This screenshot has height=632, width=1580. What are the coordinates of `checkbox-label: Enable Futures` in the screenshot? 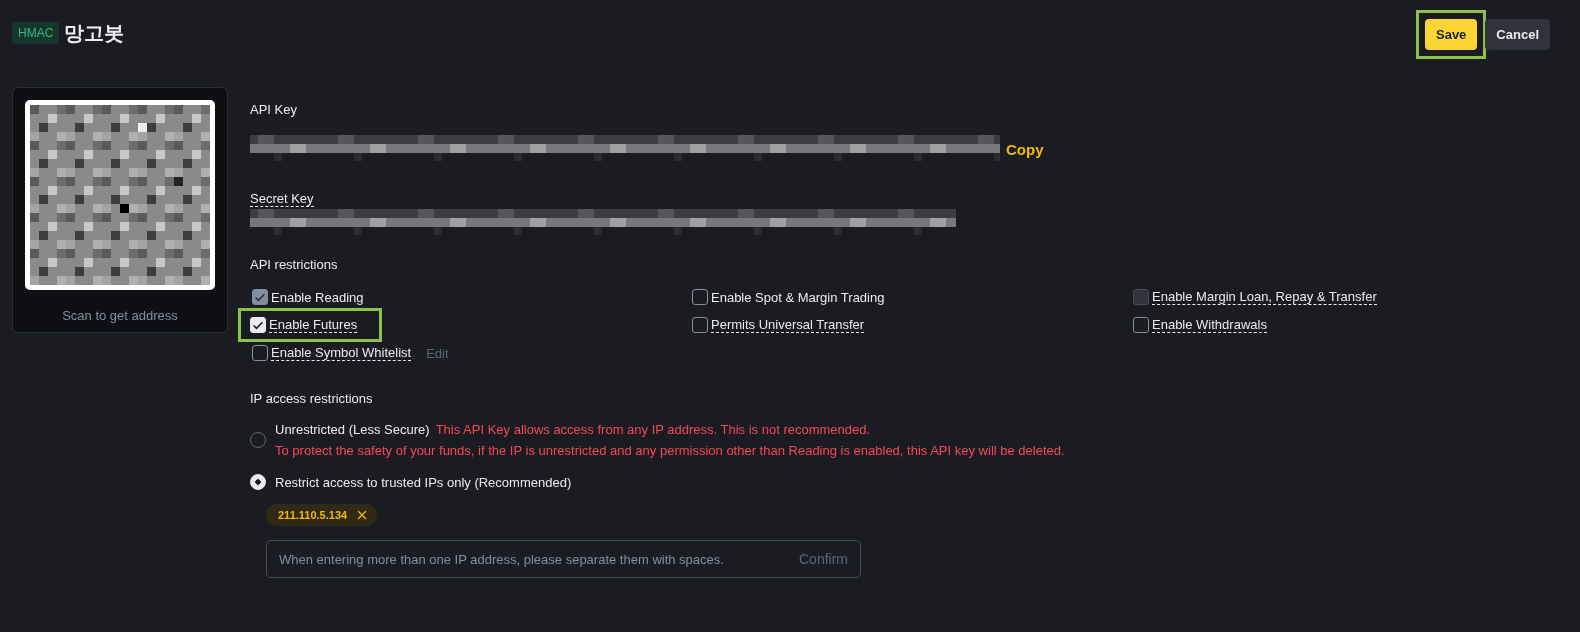 It's located at (313, 325).